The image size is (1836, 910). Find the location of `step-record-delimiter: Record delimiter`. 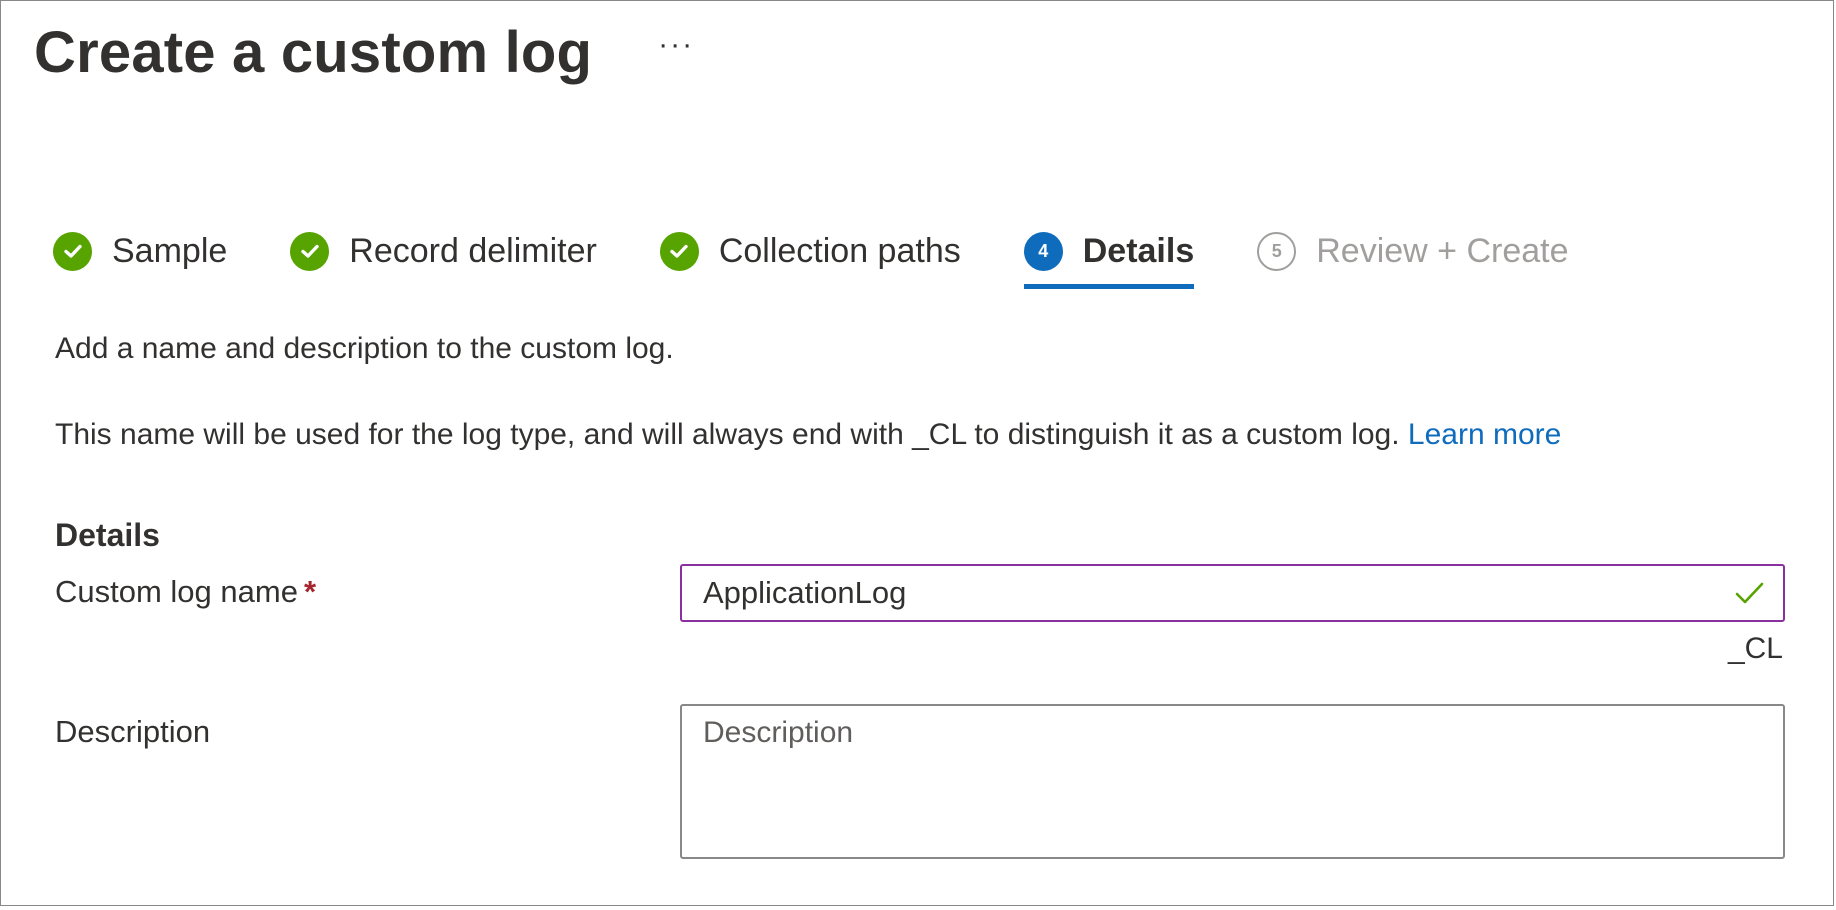

step-record-delimiter: Record delimiter is located at coordinates (443, 257).